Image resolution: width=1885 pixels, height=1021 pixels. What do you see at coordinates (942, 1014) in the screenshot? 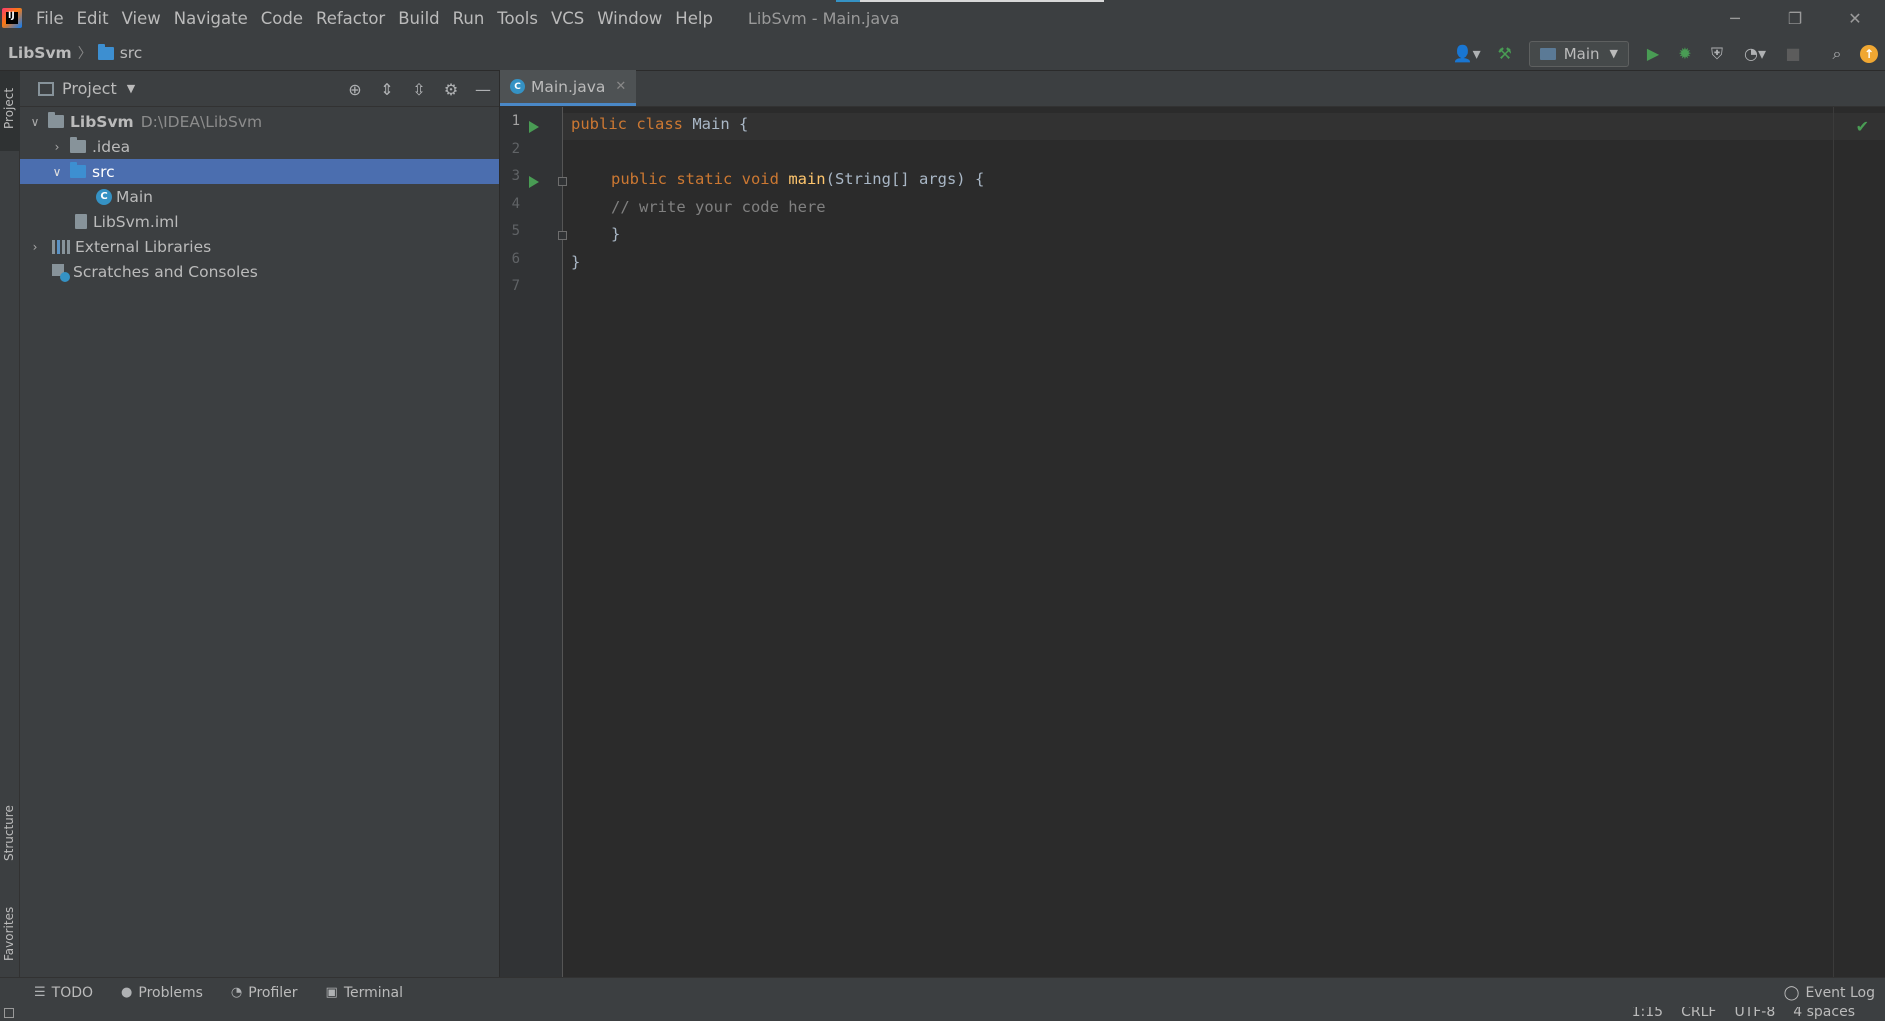
I see `status-bar: 1:15 CRLF UTF-8 4 spaces` at bounding box center [942, 1014].